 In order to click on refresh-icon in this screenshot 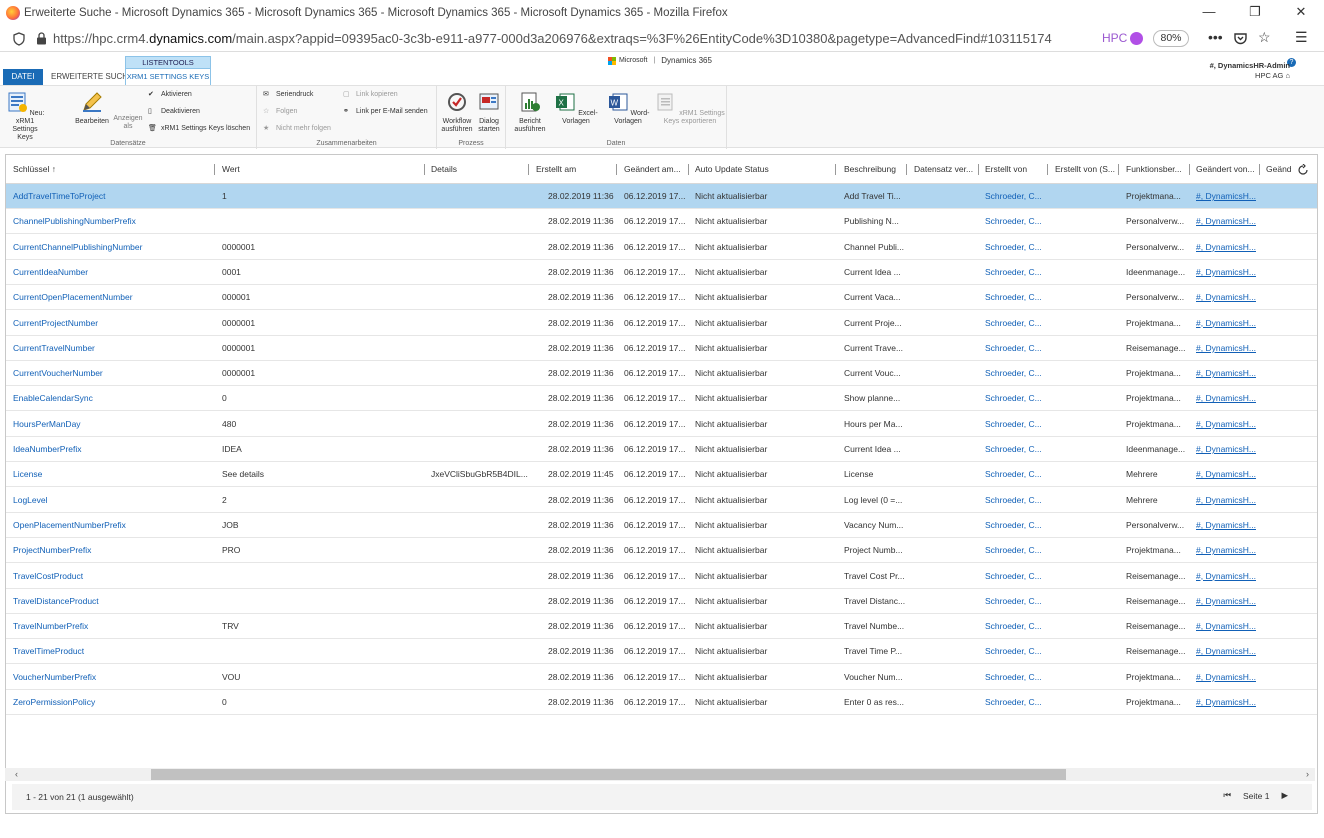, I will do `click(1303, 170)`.